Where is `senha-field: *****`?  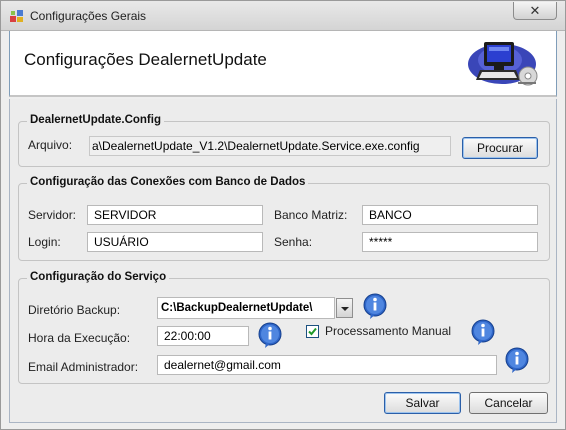
senha-field: ***** is located at coordinates (450, 242).